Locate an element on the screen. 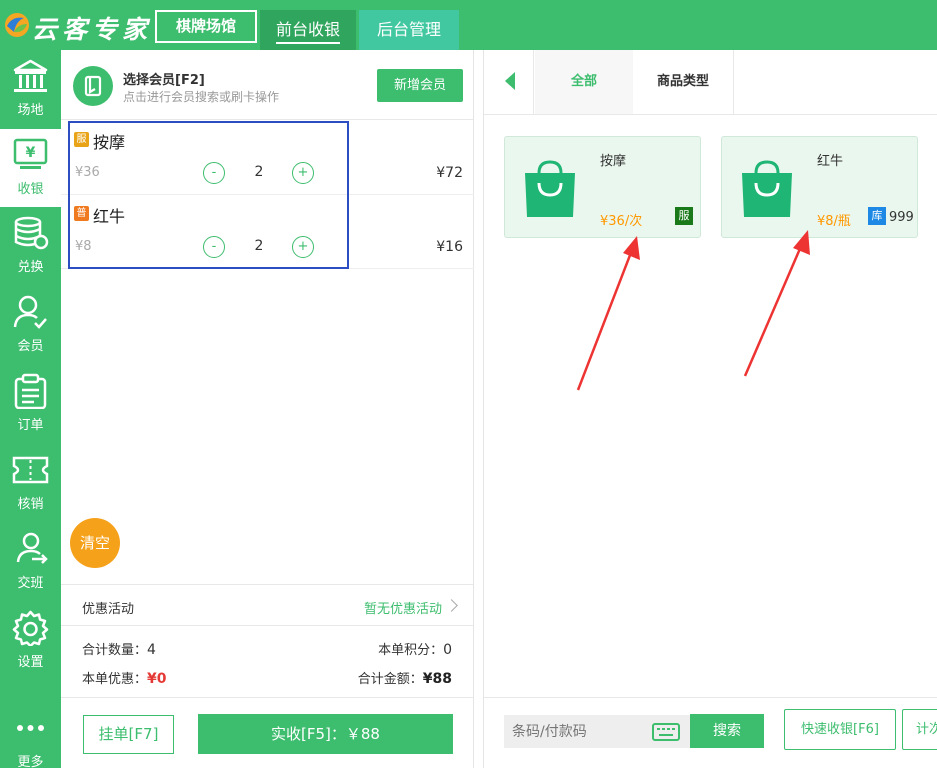 The image size is (937, 768). total-amount-label: 合计金额： is located at coordinates (390, 679).